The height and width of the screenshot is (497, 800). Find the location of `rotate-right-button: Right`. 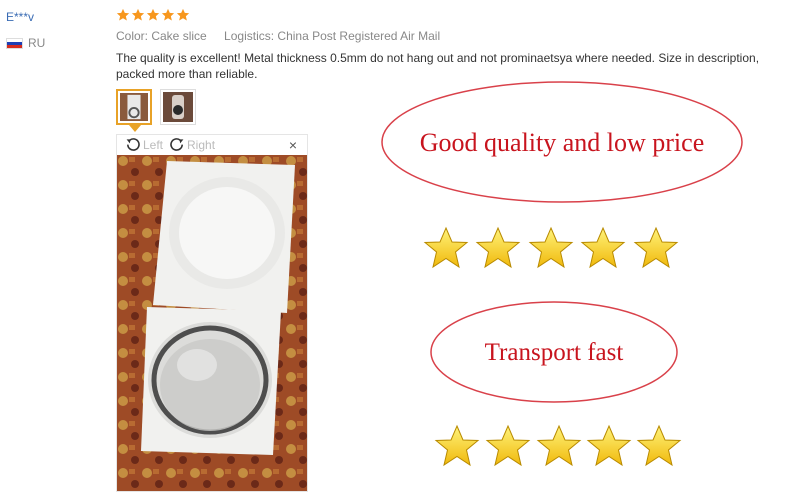

rotate-right-button: Right is located at coordinates (192, 145).